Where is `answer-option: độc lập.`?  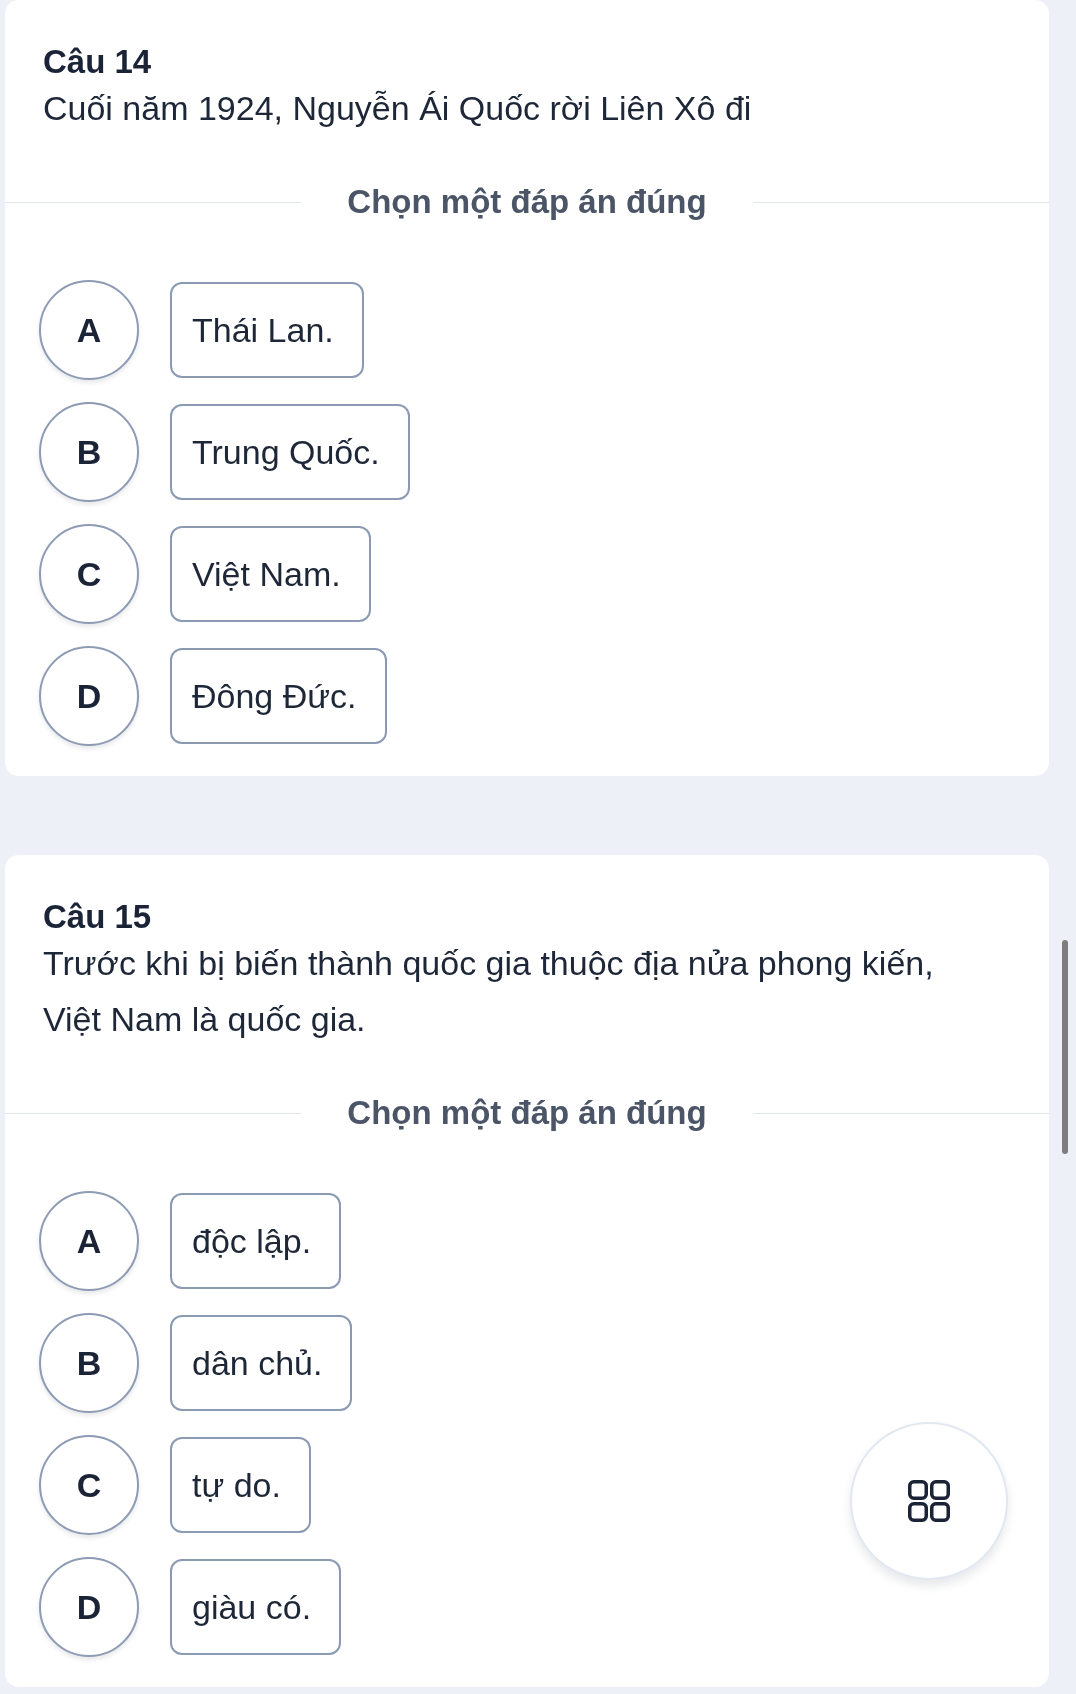 answer-option: độc lập. is located at coordinates (256, 1241).